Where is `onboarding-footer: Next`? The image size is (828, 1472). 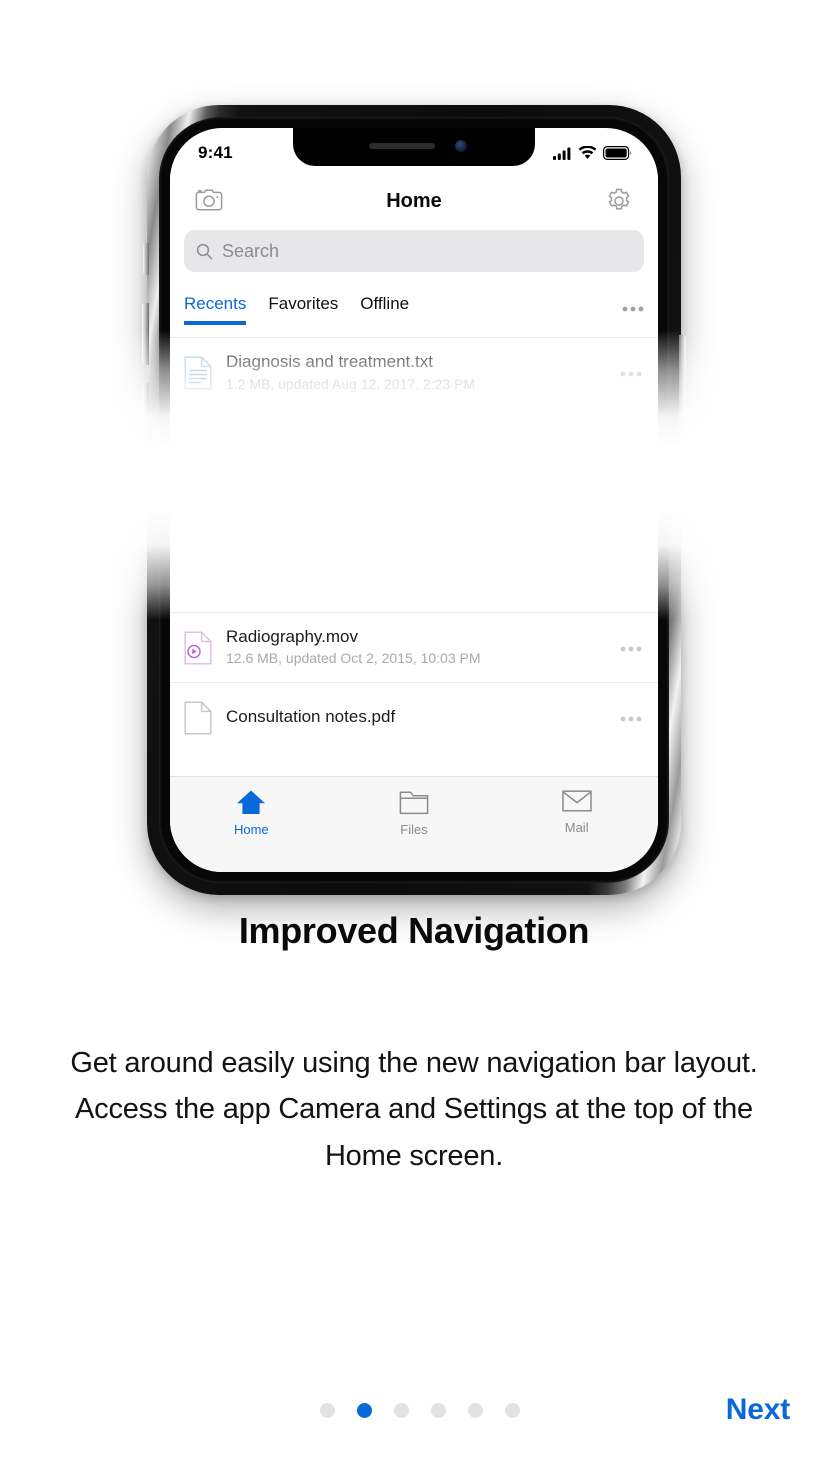 onboarding-footer: Next is located at coordinates (414, 1410).